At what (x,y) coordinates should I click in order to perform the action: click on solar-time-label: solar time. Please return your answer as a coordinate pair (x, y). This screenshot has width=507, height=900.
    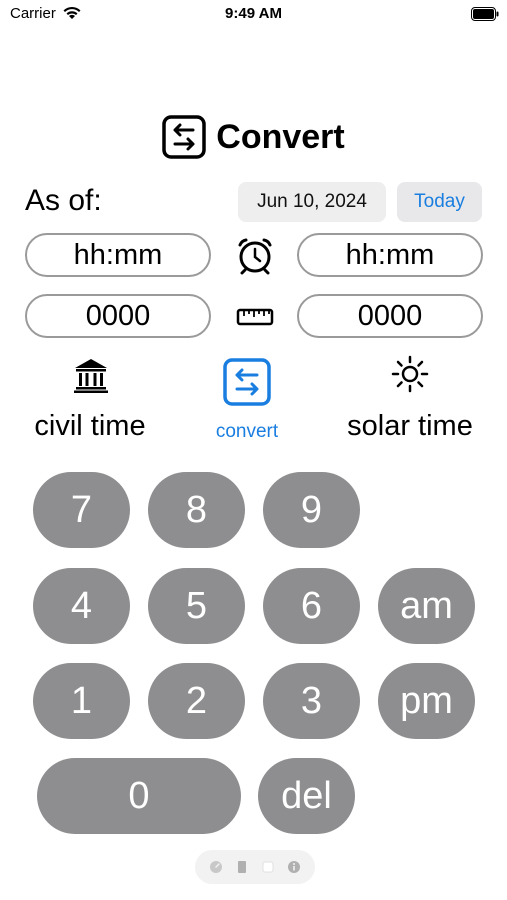
    Looking at the image, I should click on (410, 426).